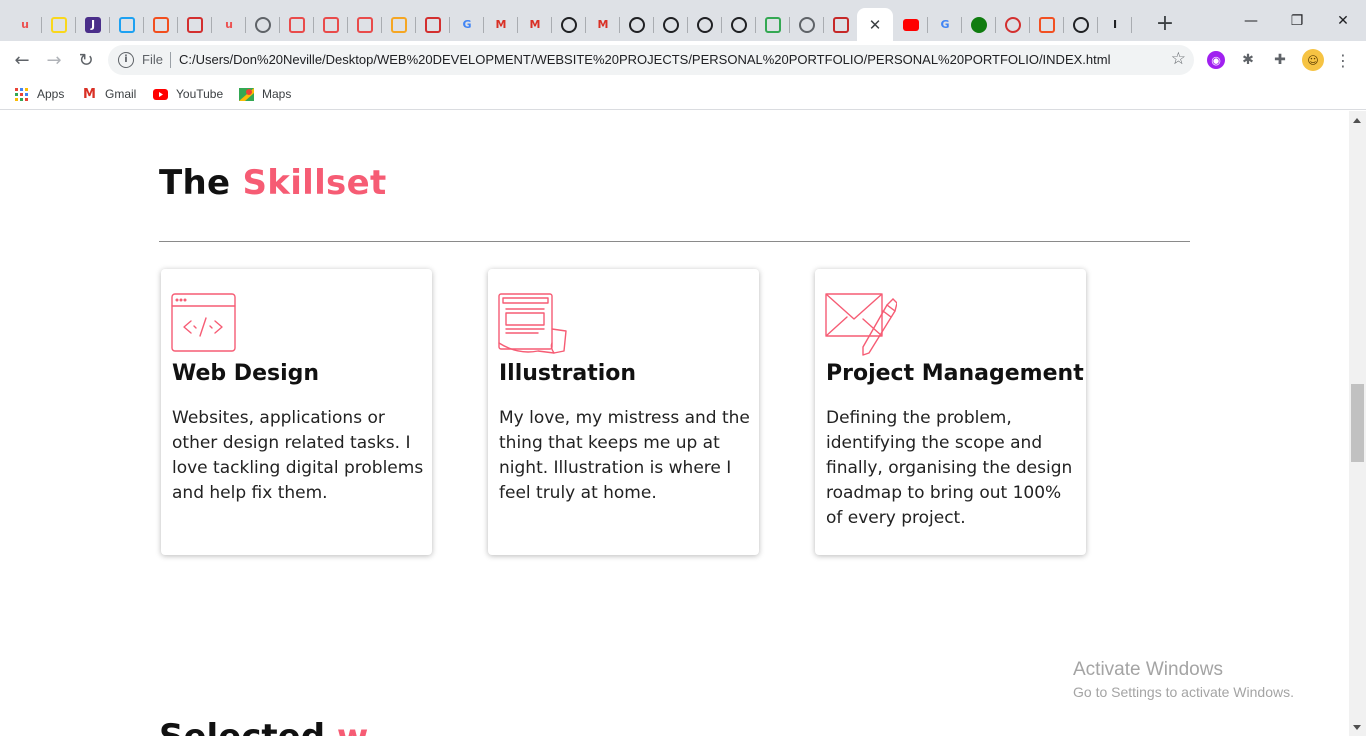 This screenshot has height=736, width=1366. I want to click on diamond-green-icon, so click(773, 24).